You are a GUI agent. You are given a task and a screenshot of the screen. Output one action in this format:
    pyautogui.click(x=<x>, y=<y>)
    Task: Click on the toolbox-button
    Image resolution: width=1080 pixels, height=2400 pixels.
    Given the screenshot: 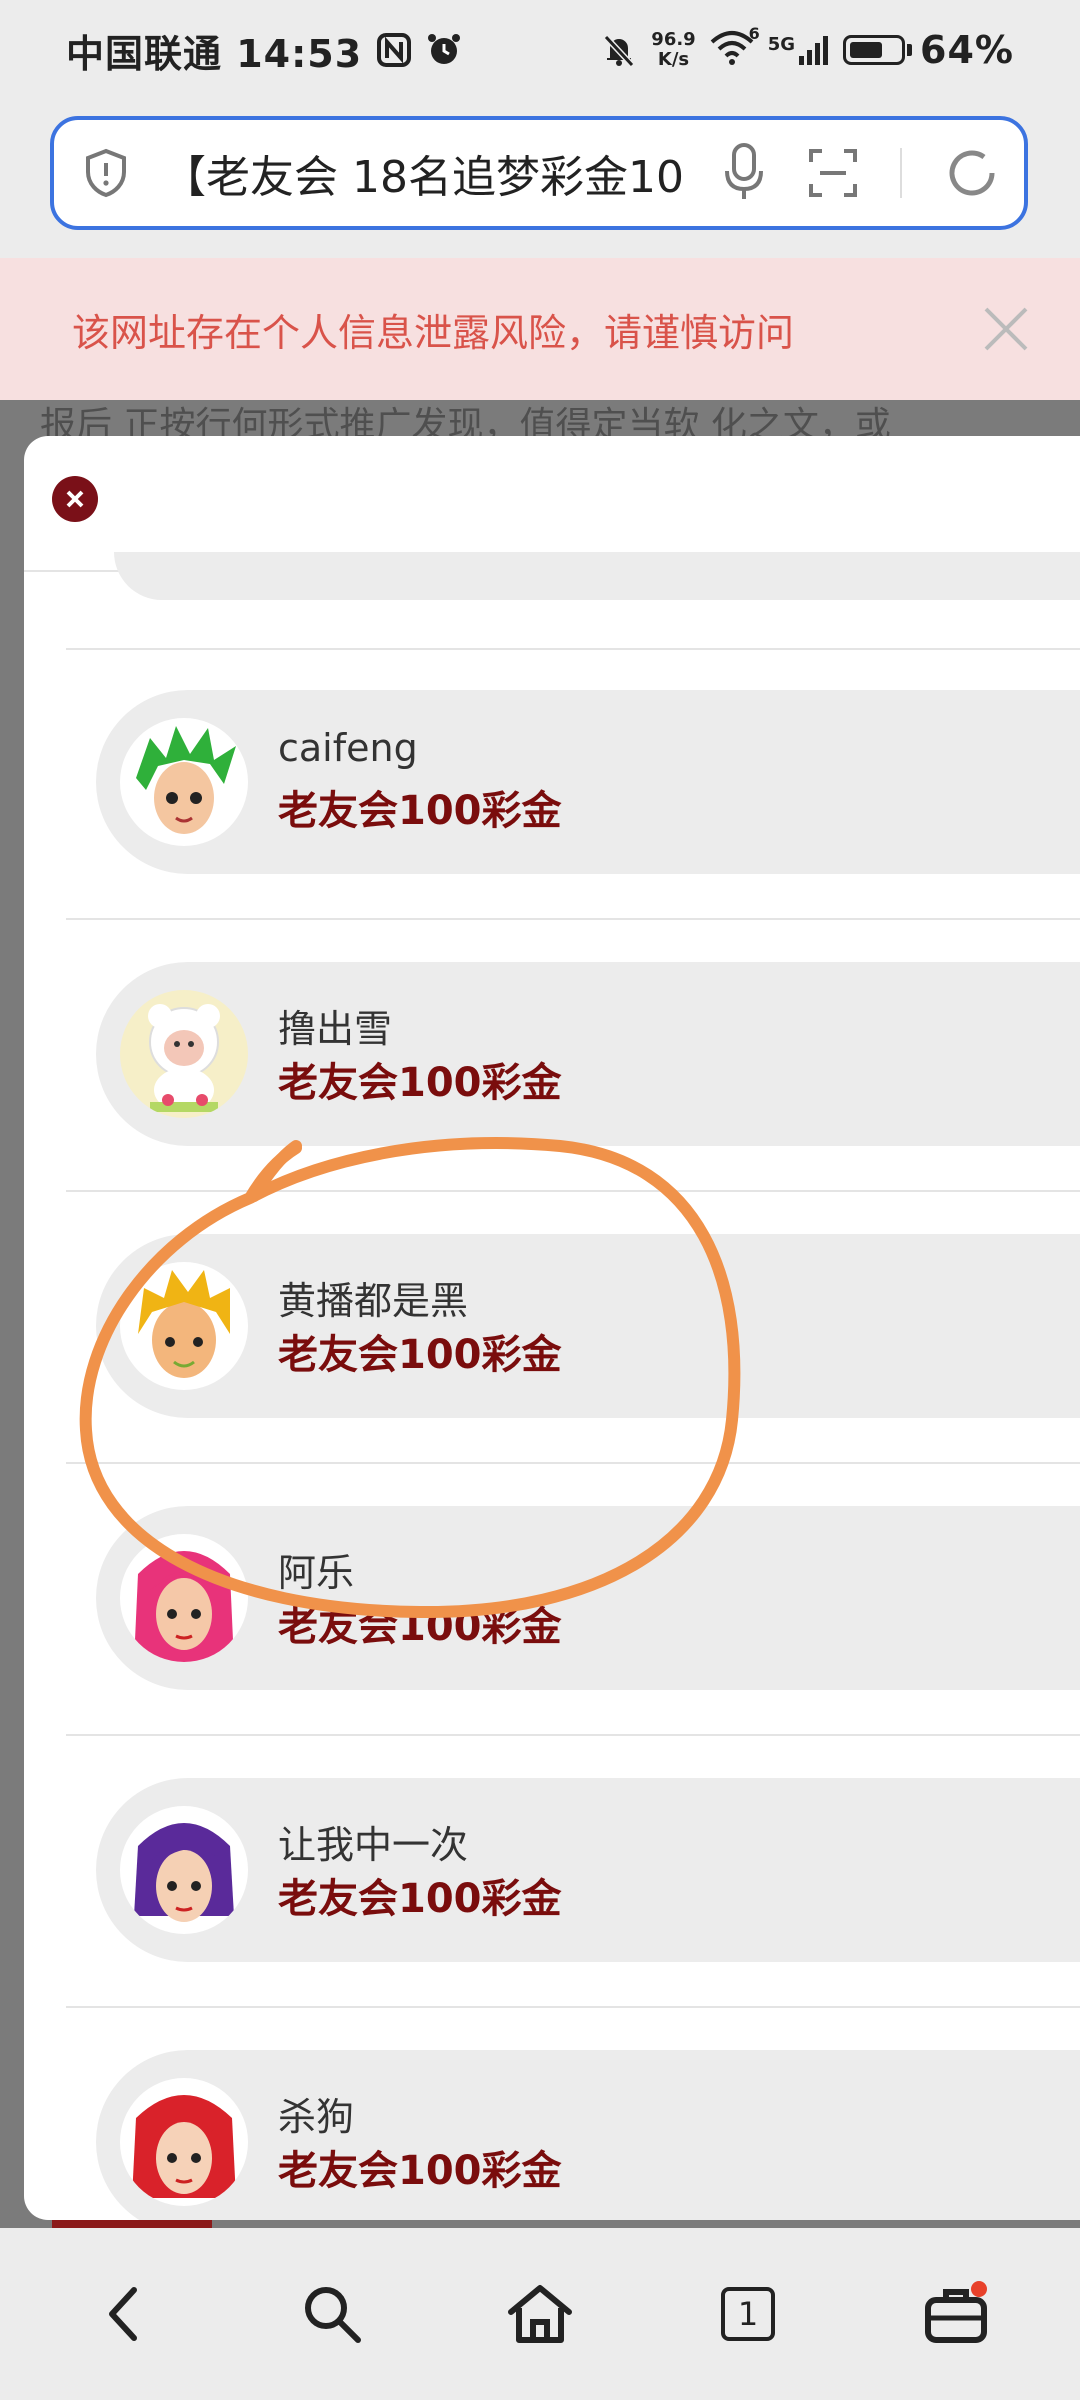 What is the action you would take?
    pyautogui.click(x=956, y=2314)
    